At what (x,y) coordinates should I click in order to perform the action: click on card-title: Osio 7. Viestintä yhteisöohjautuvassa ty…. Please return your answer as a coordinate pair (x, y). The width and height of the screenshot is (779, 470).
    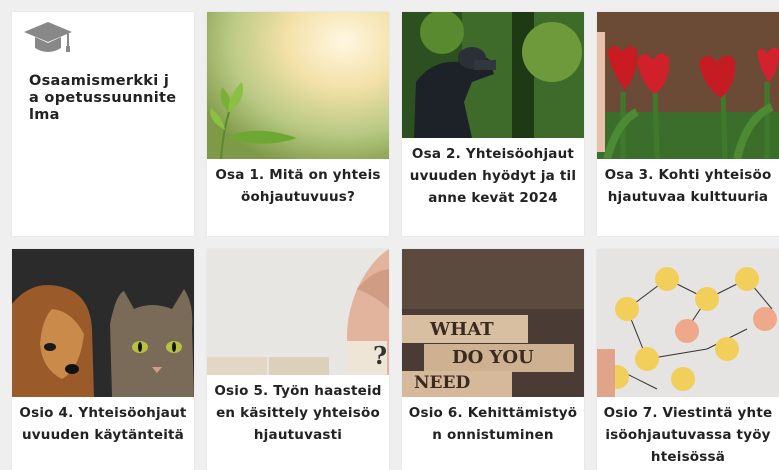
    Looking at the image, I should click on (688, 435).